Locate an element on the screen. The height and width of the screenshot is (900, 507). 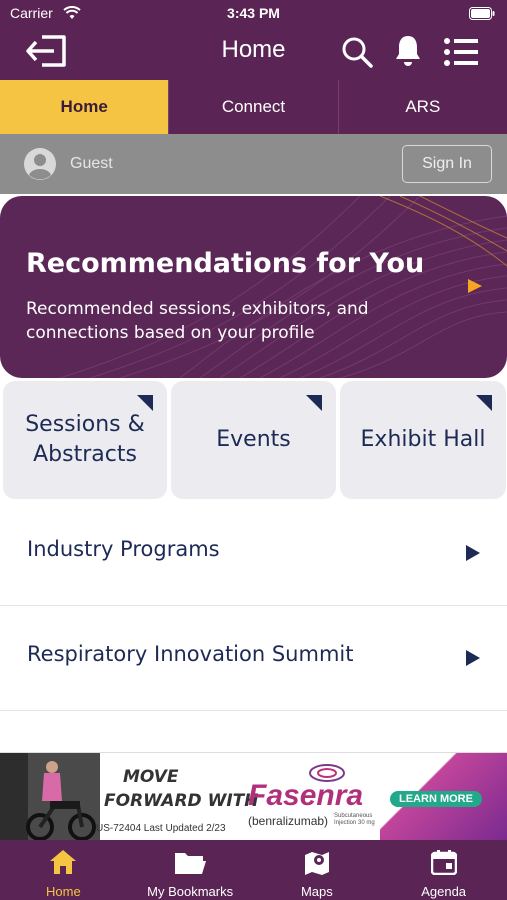
tab-home: Home is located at coordinates (84, 107).